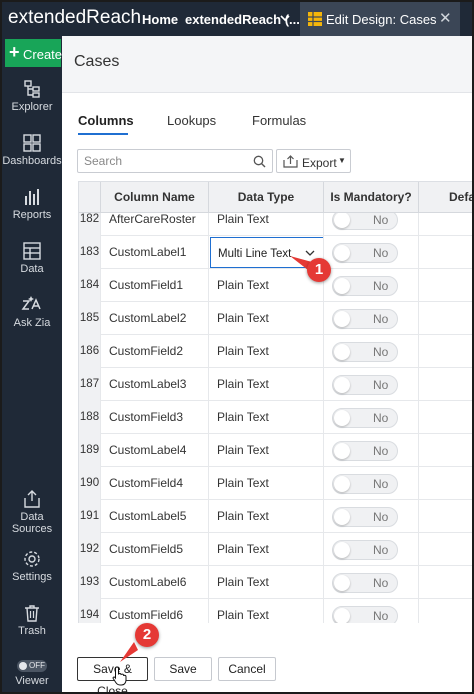 Image resolution: width=474 pixels, height=694 pixels. Describe the element at coordinates (160, 19) in the screenshot. I see `tab-home: Home` at that location.